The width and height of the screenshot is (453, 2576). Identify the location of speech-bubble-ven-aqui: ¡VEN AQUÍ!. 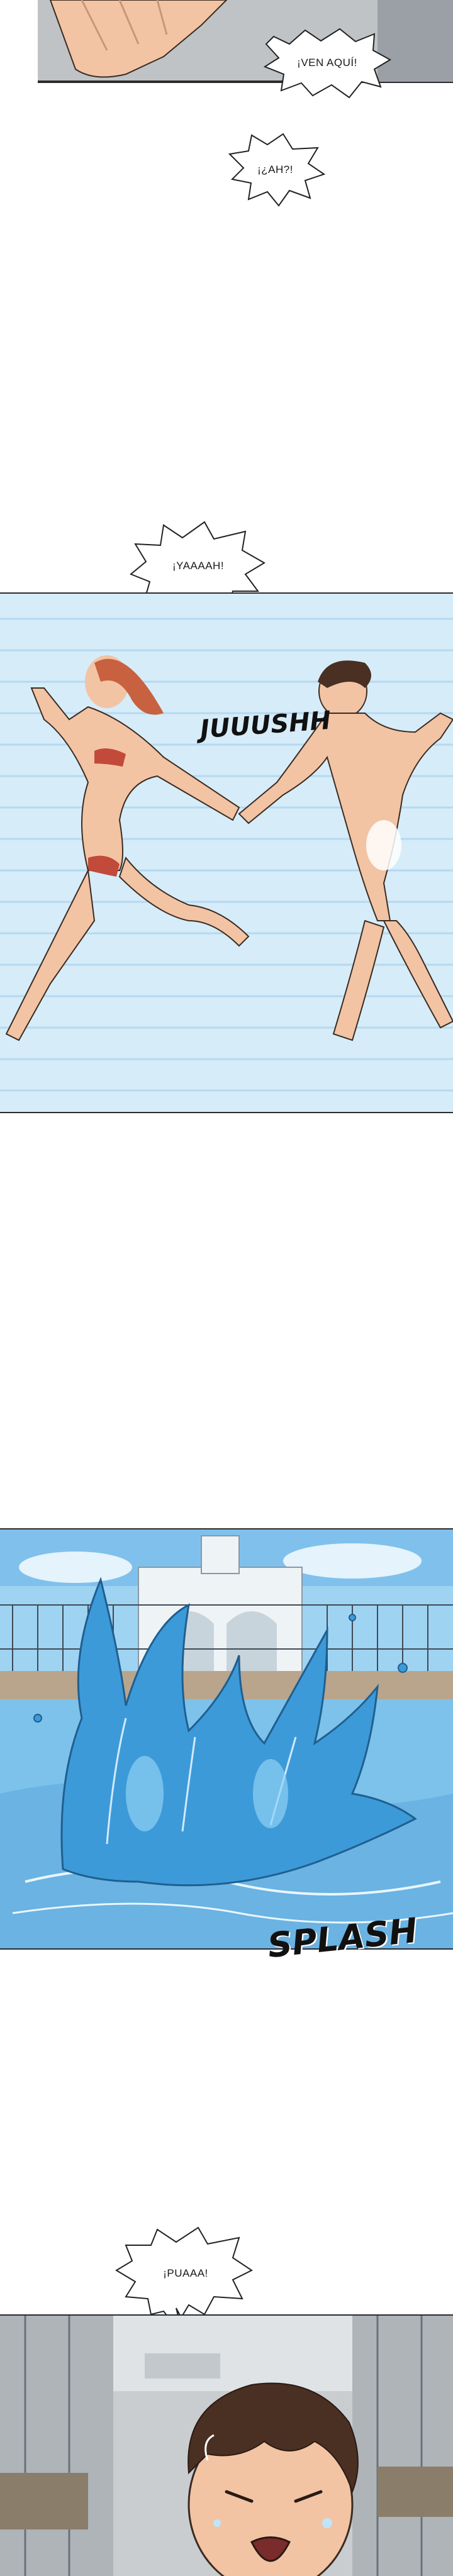
(327, 63).